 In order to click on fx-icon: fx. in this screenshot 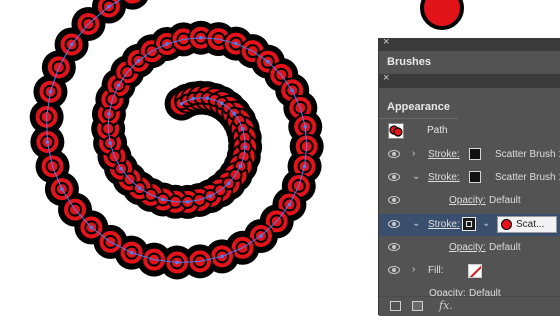, I will do `click(446, 305)`.